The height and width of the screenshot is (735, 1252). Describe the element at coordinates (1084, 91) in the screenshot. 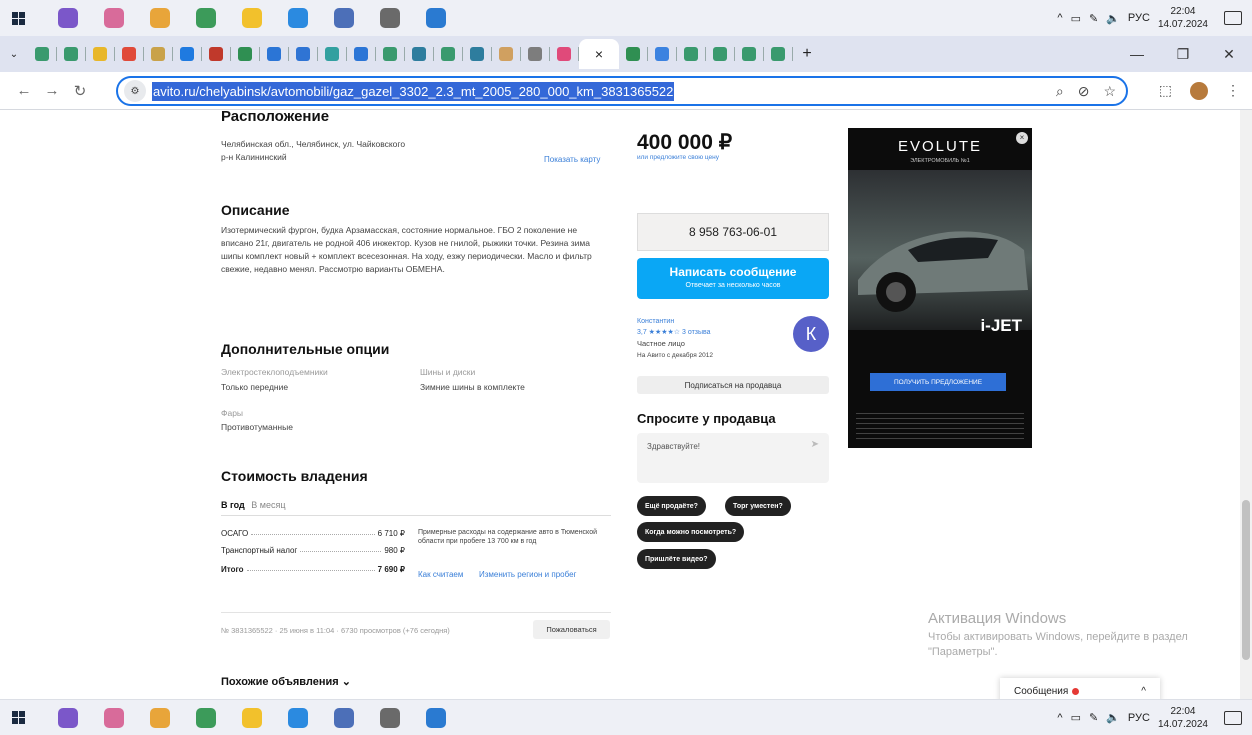

I see `eye-off-icon: ⊘` at that location.